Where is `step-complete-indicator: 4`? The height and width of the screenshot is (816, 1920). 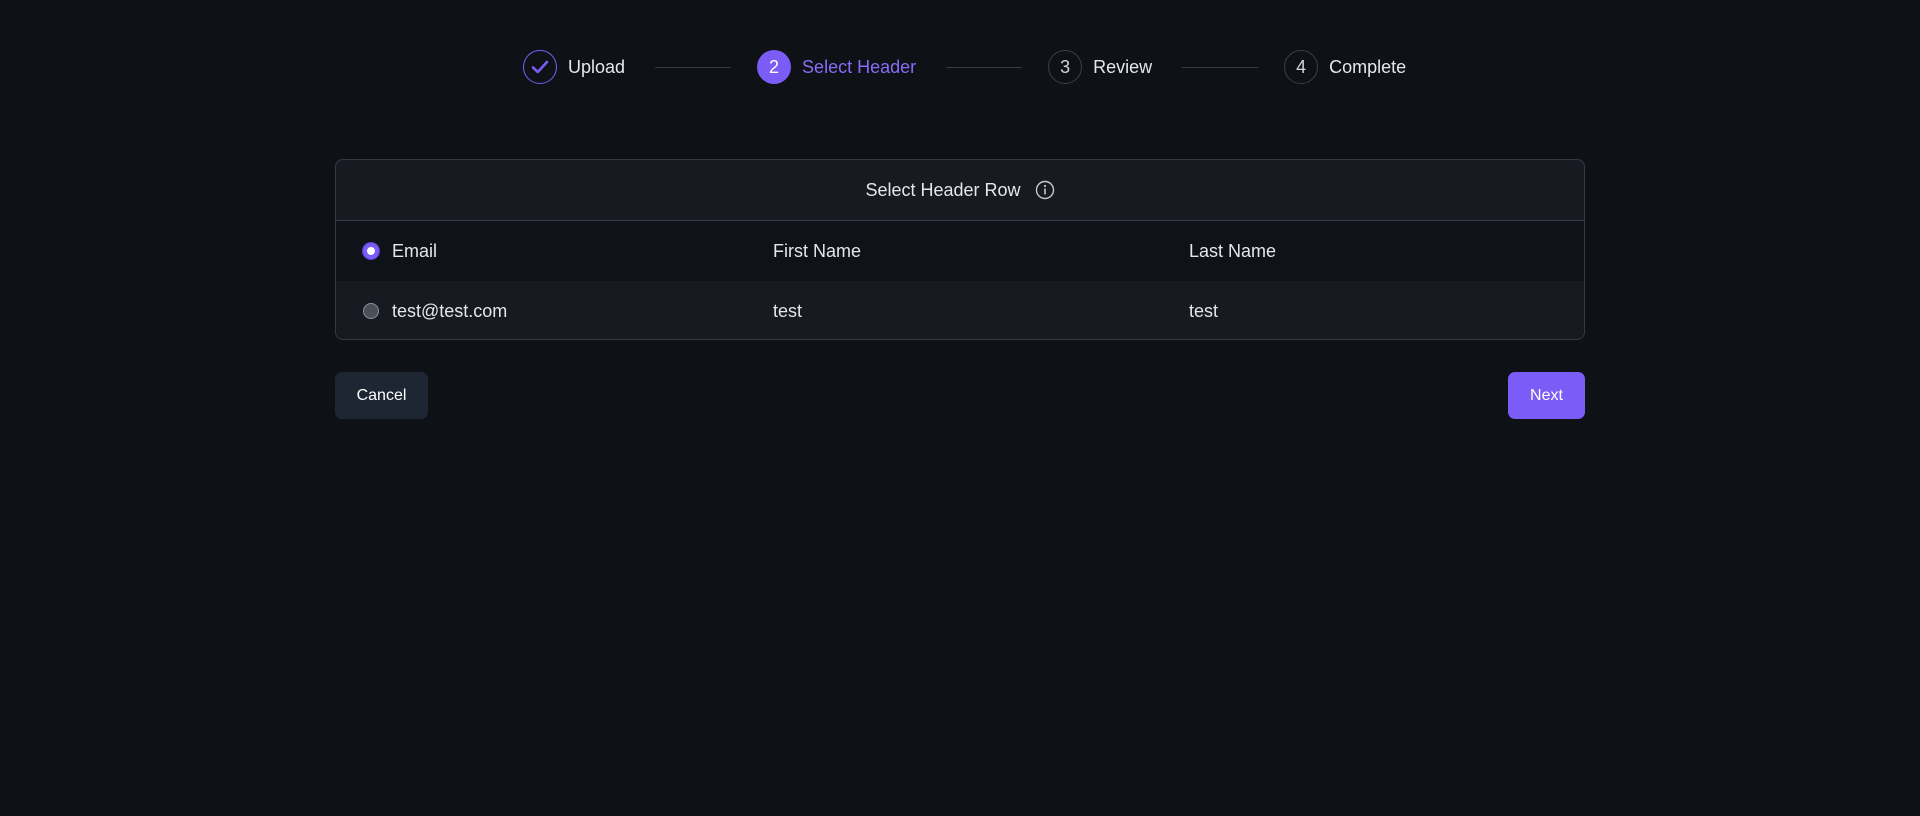
step-complete-indicator: 4 is located at coordinates (1301, 67).